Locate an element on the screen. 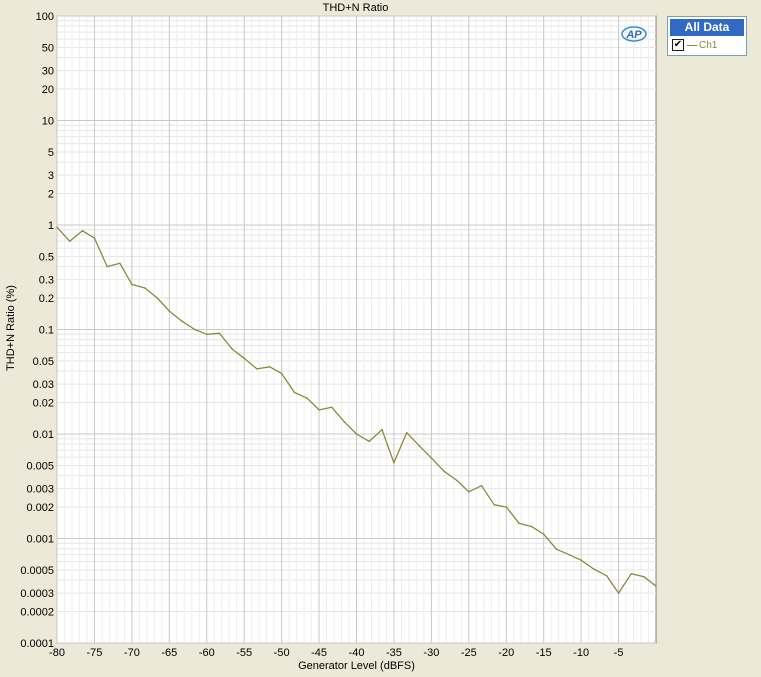  y-tick-label: 0.0003 is located at coordinates (37, 594).